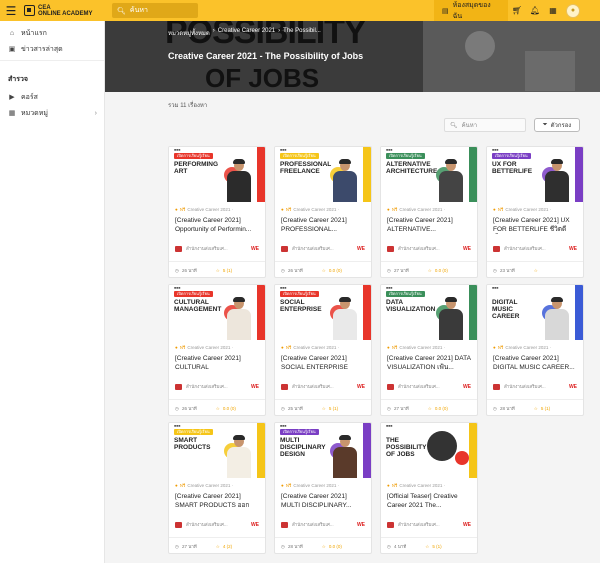  I want to click on course-duration: 27 นาที, so click(189, 546).